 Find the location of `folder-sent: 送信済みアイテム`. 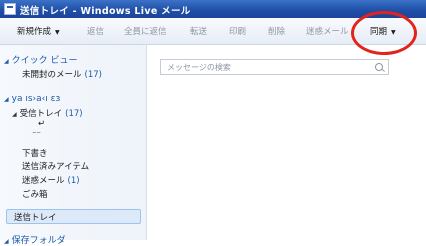

folder-sent: 送信済みアイテム is located at coordinates (55, 166).